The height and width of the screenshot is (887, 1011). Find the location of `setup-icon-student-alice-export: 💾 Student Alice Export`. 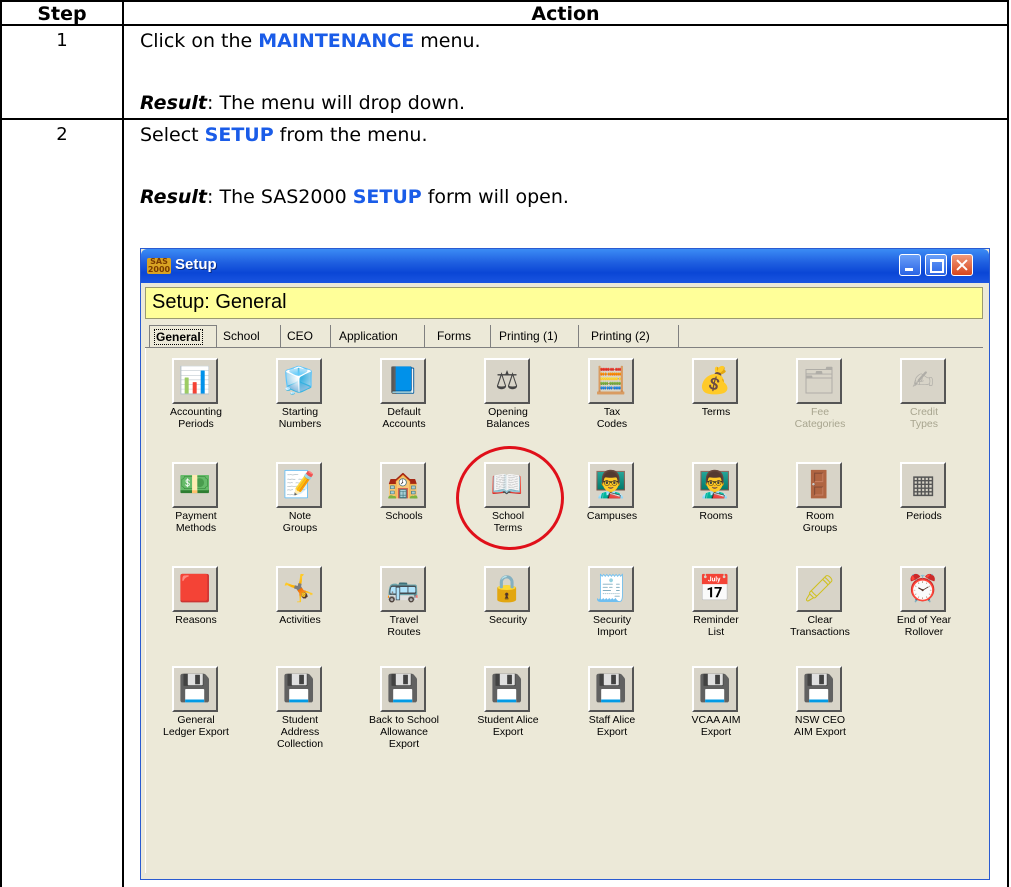

setup-icon-student-alice-export: 💾 Student Alice Export is located at coordinates (508, 715).